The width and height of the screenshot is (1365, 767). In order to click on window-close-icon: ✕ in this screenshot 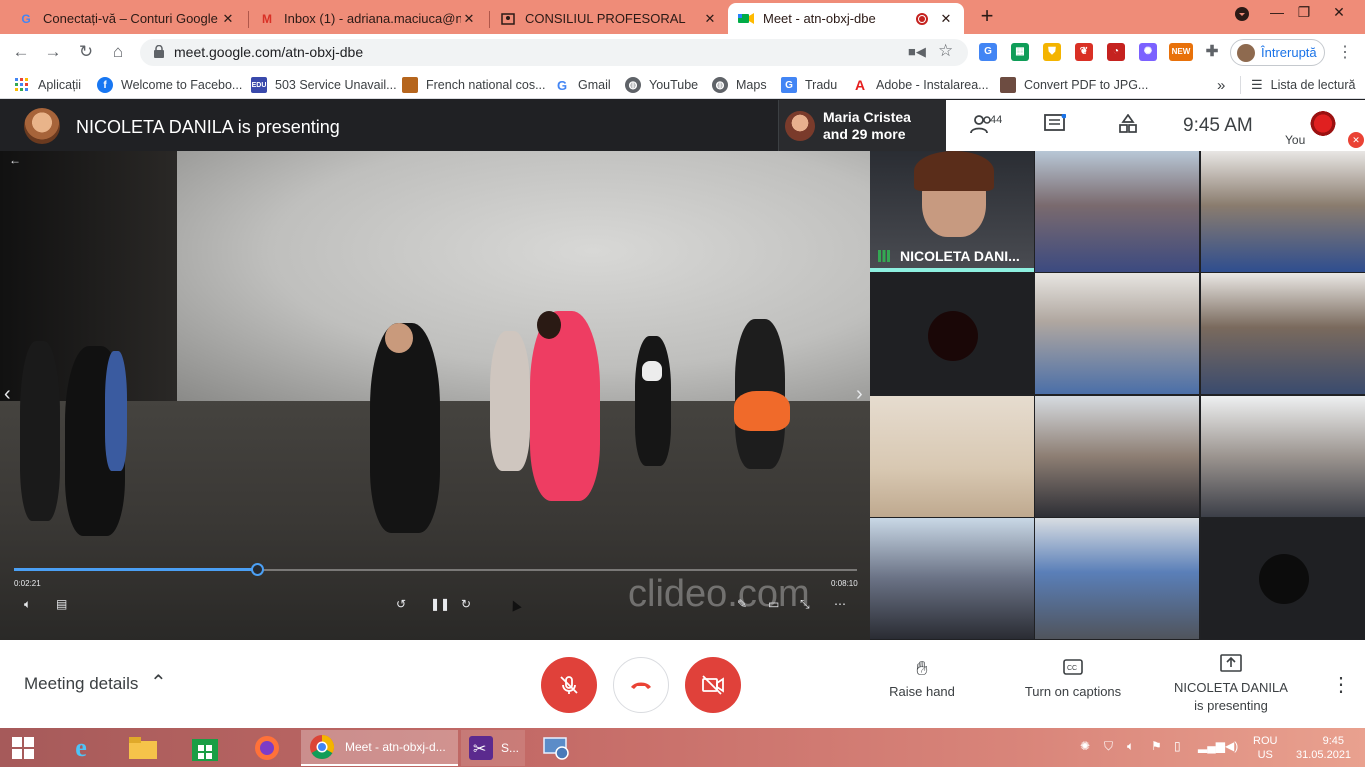, I will do `click(1339, 13)`.